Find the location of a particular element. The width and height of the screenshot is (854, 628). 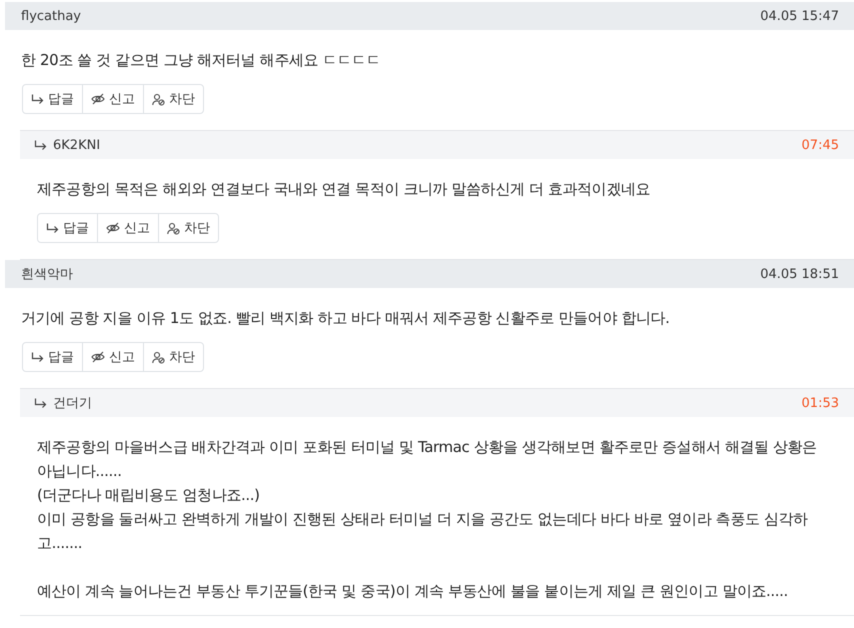

comment-text: 거기에 공항 지을 이유 1도 없죠. 빨리 백지화 하고 바다 매꿔서 제주공항 신활주로 만들어야 합니다. is located at coordinates (345, 318).